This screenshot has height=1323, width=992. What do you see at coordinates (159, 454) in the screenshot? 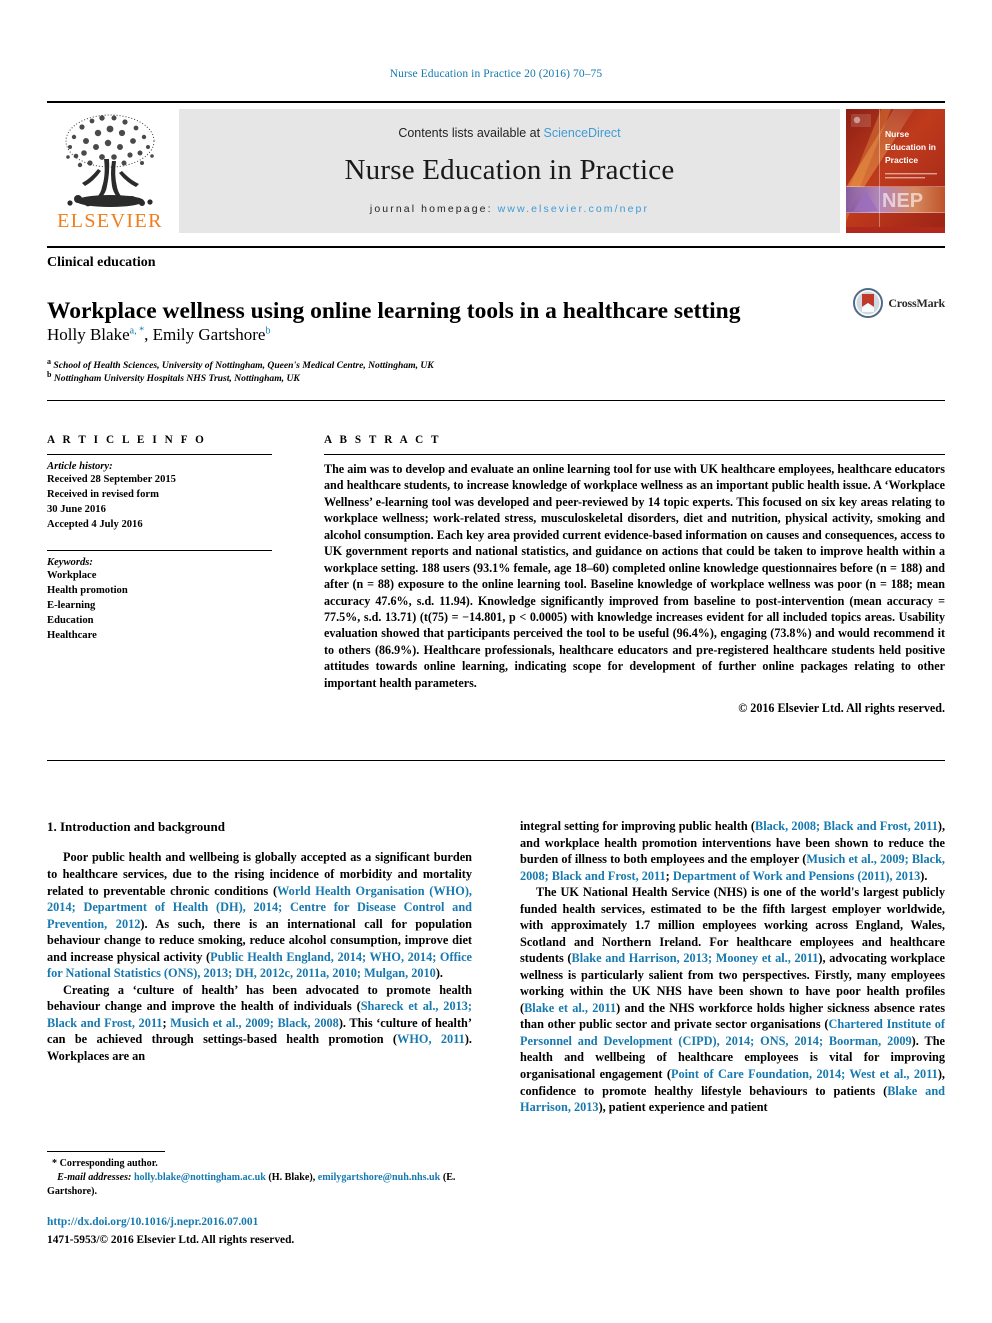
I see `article-info-rule` at bounding box center [159, 454].